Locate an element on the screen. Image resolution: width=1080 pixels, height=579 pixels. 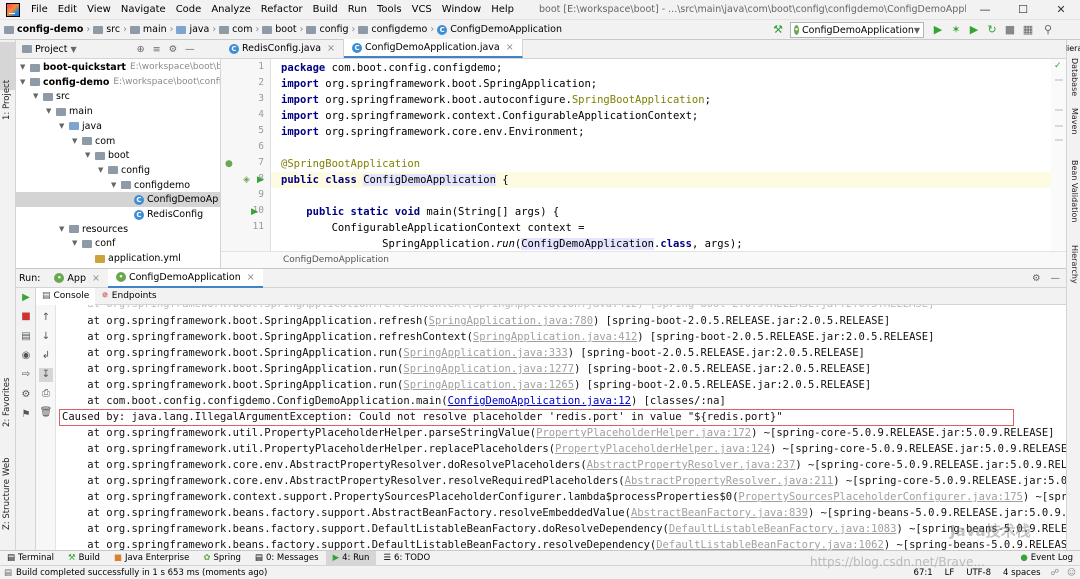
close-icon: ✕ is located at coordinates (1061, 9).